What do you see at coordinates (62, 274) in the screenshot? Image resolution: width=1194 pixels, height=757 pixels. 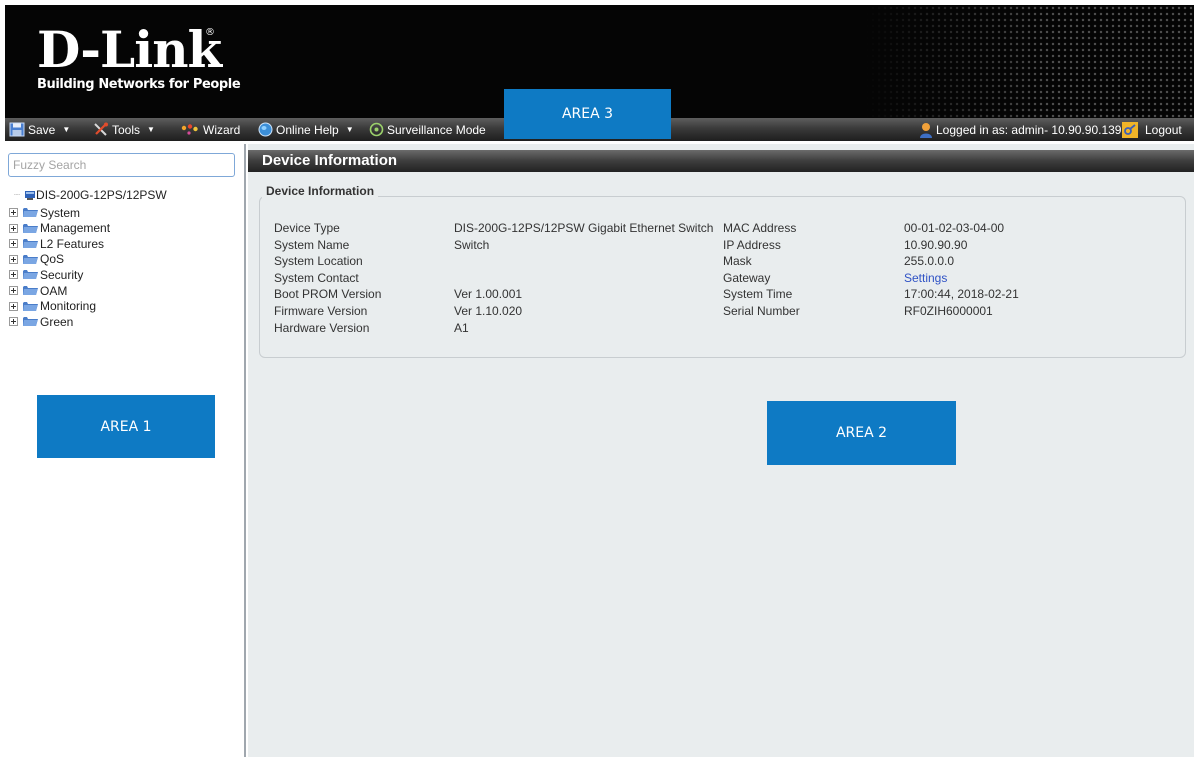 I see `sidebar-item-label: Security` at bounding box center [62, 274].